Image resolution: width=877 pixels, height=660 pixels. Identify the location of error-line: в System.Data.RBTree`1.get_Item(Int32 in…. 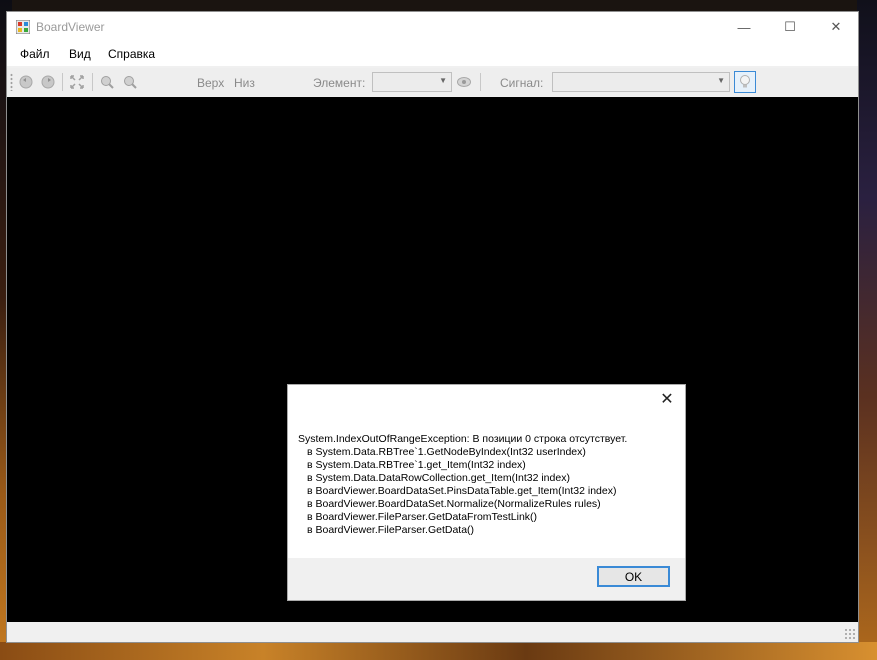
(416, 465).